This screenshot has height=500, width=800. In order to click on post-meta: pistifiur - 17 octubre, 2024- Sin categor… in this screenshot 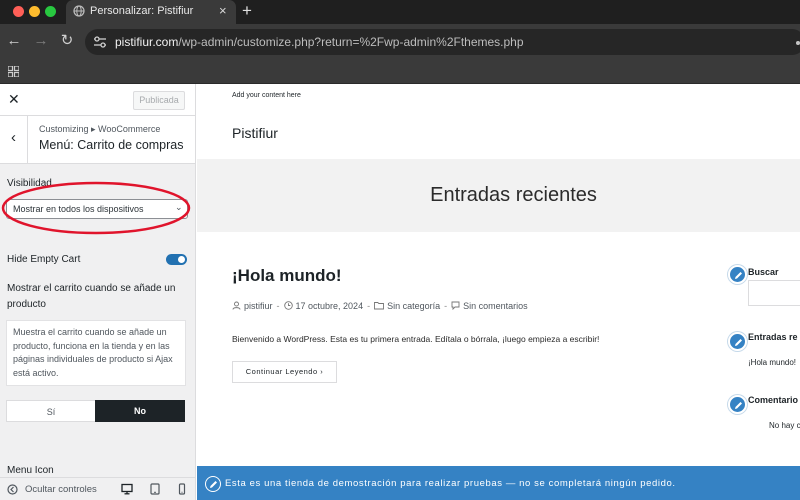, I will do `click(380, 307)`.